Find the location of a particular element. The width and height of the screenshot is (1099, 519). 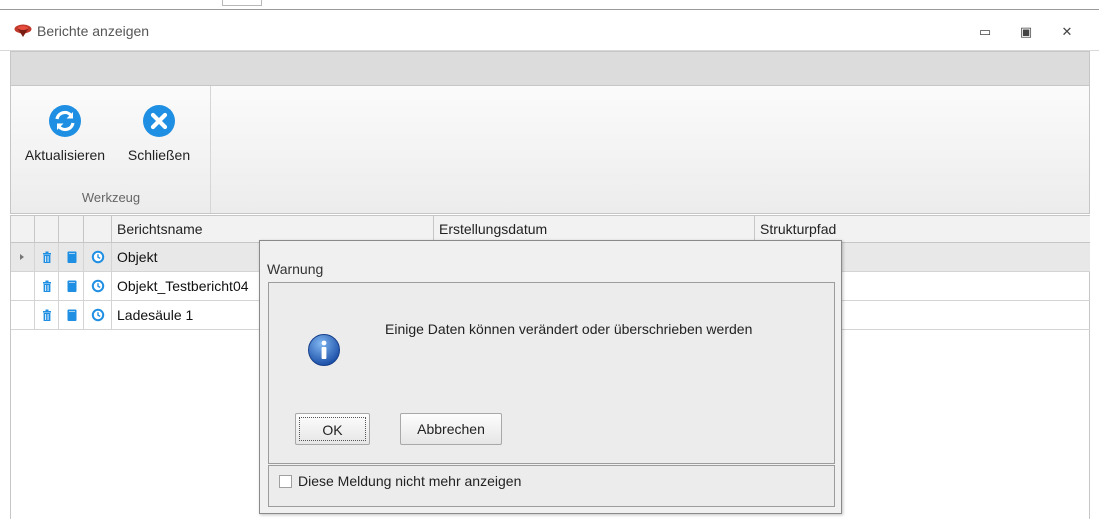

window-titlebar: Berichte anzeigen ▭ ▣ ✕ is located at coordinates (549, 31).